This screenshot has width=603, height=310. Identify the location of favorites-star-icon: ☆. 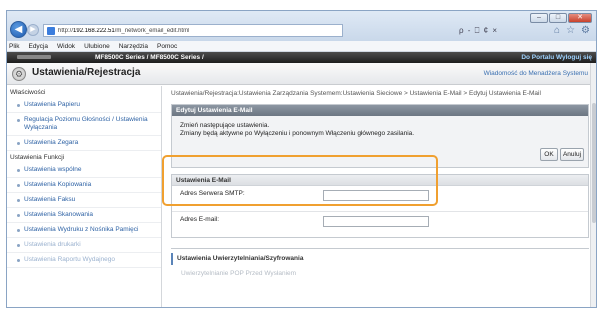
(570, 30).